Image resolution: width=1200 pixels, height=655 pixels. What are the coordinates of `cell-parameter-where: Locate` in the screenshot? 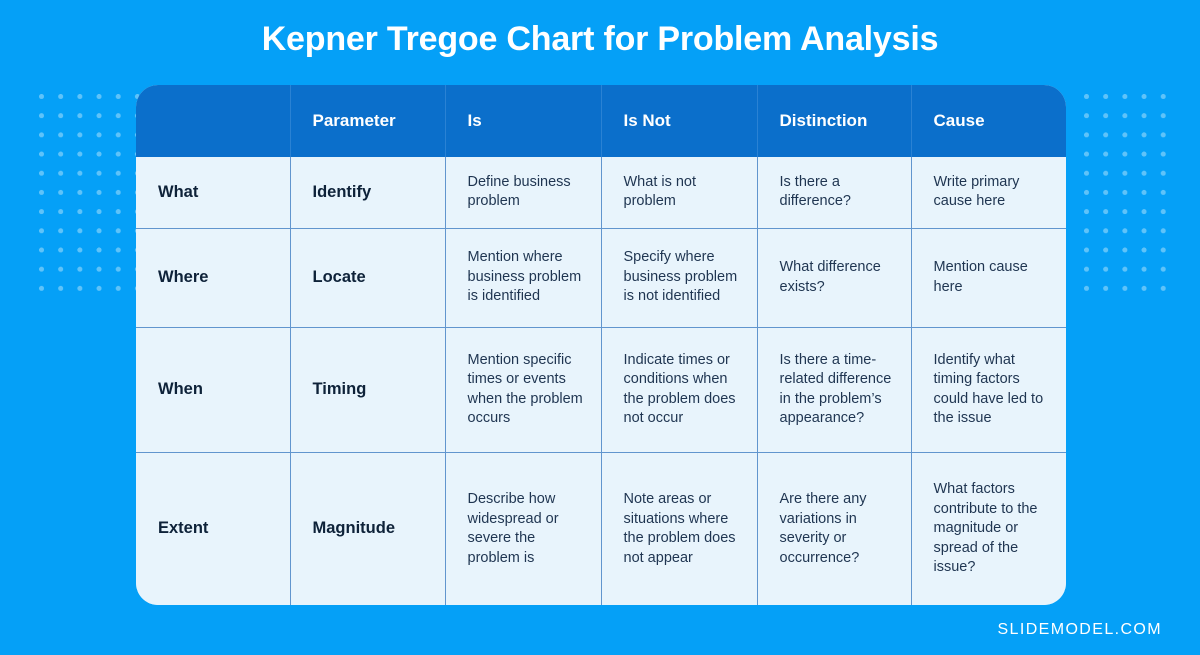 It's located at (368, 278).